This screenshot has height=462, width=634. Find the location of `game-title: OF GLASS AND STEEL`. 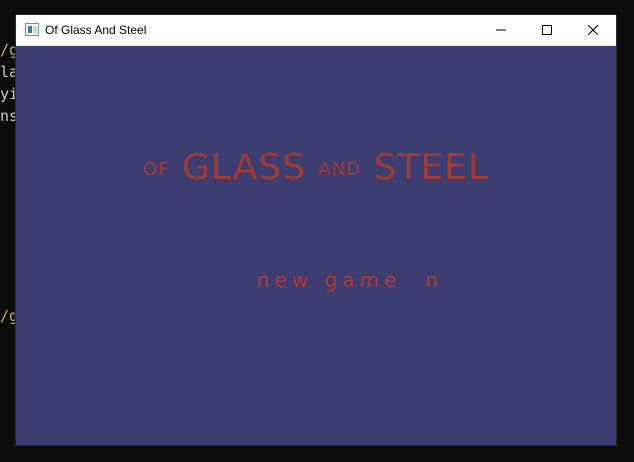

game-title: OF GLASS AND STEEL is located at coordinates (316, 169).